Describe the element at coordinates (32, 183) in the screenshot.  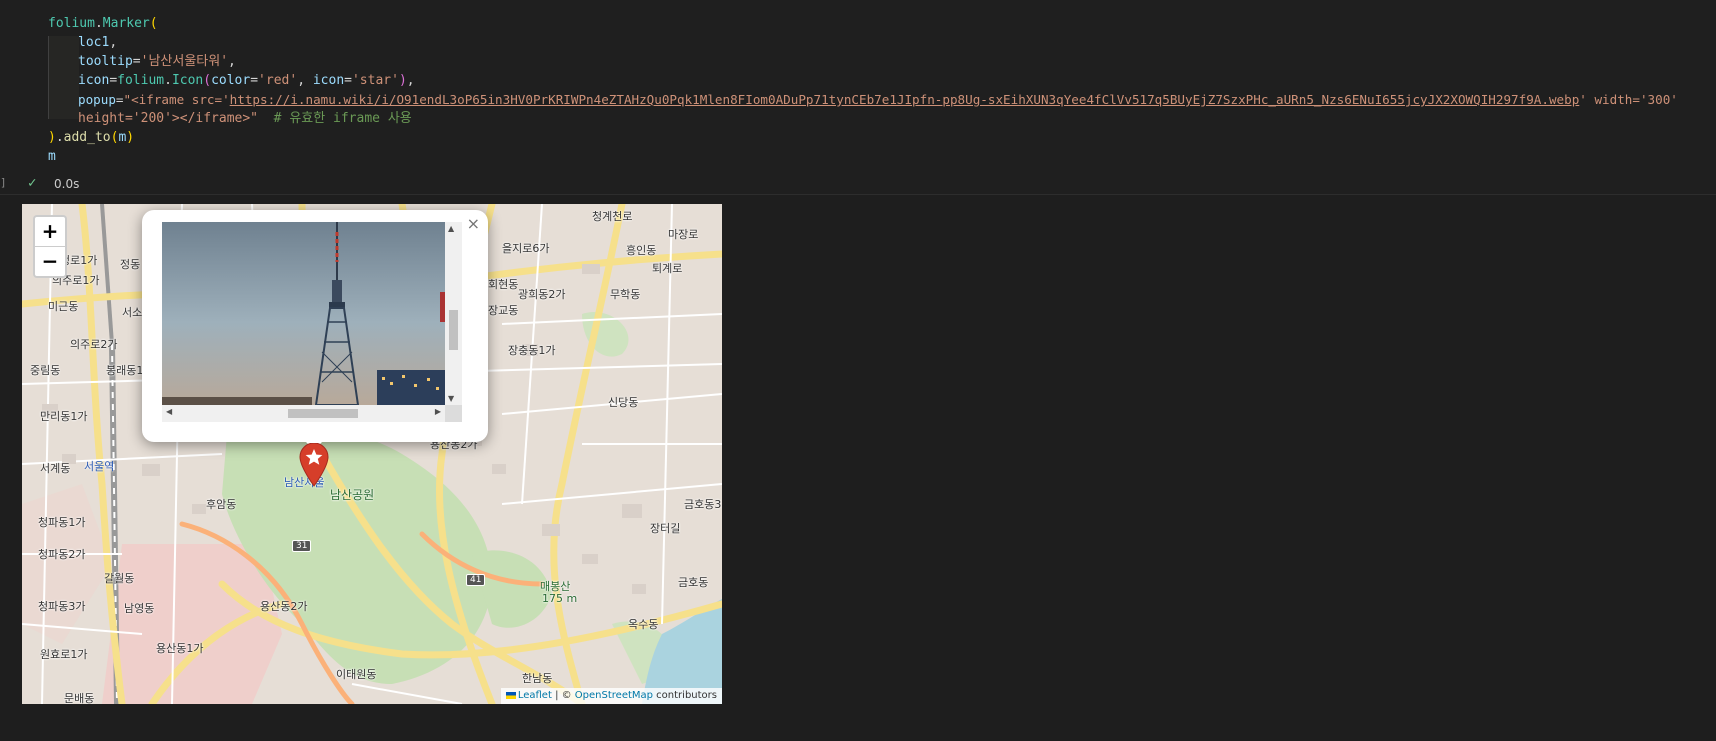
I see `check-icon: ✓` at that location.